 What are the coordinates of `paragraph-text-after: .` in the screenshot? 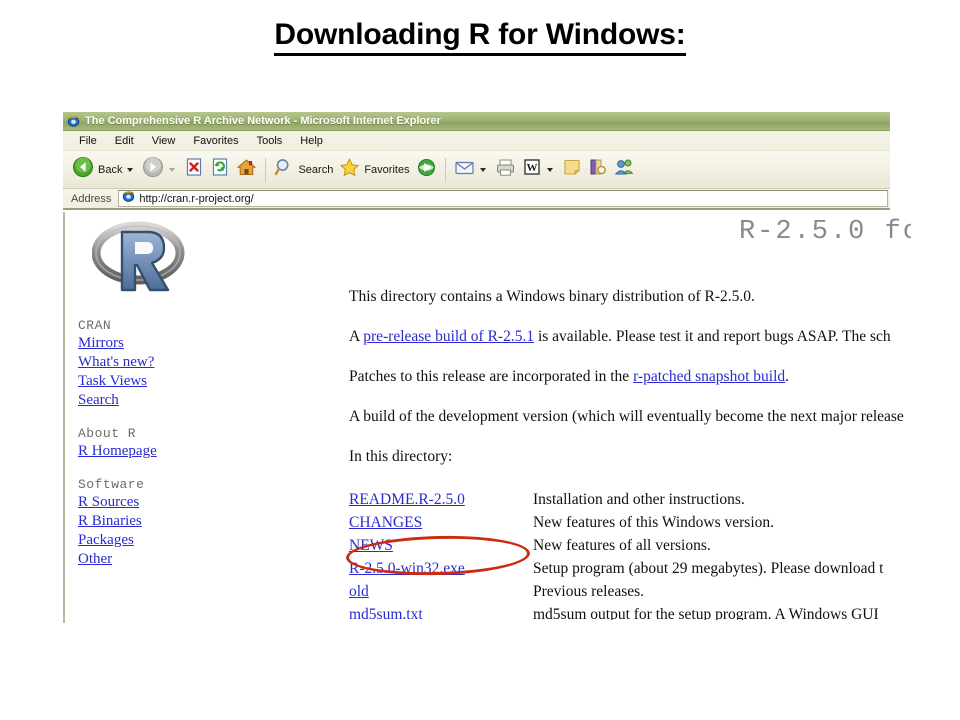 It's located at (787, 376).